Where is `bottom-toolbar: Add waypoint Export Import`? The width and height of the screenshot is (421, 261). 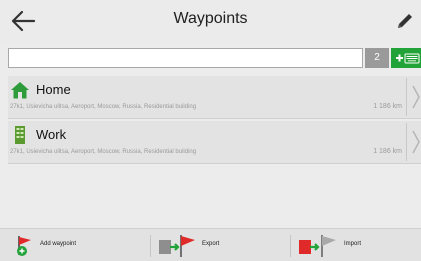 bottom-toolbar: Add waypoint Export Import is located at coordinates (210, 244).